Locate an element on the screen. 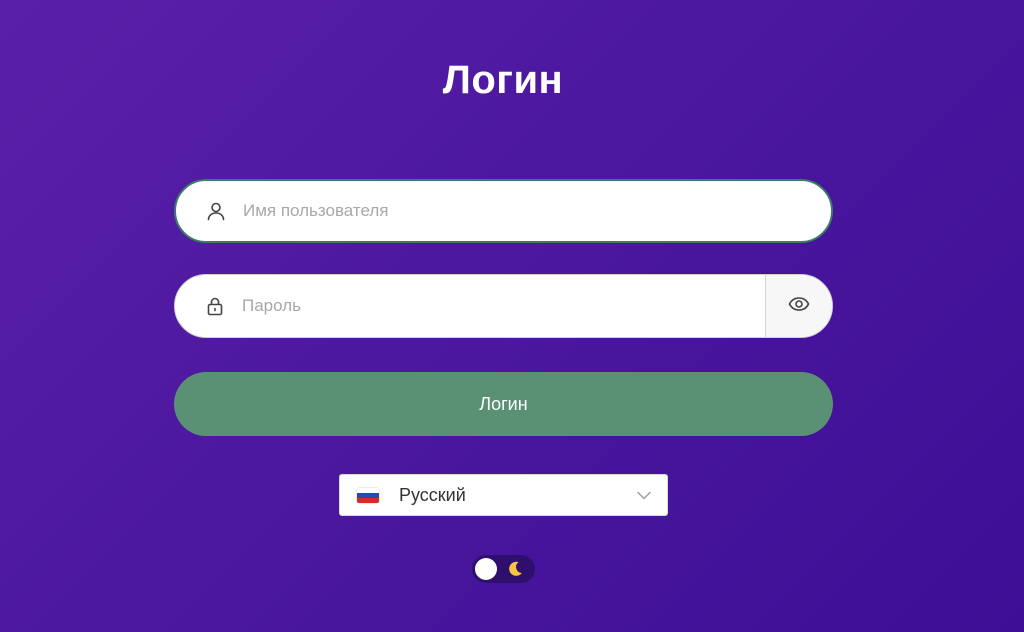  chevron-down-icon is located at coordinates (644, 495).